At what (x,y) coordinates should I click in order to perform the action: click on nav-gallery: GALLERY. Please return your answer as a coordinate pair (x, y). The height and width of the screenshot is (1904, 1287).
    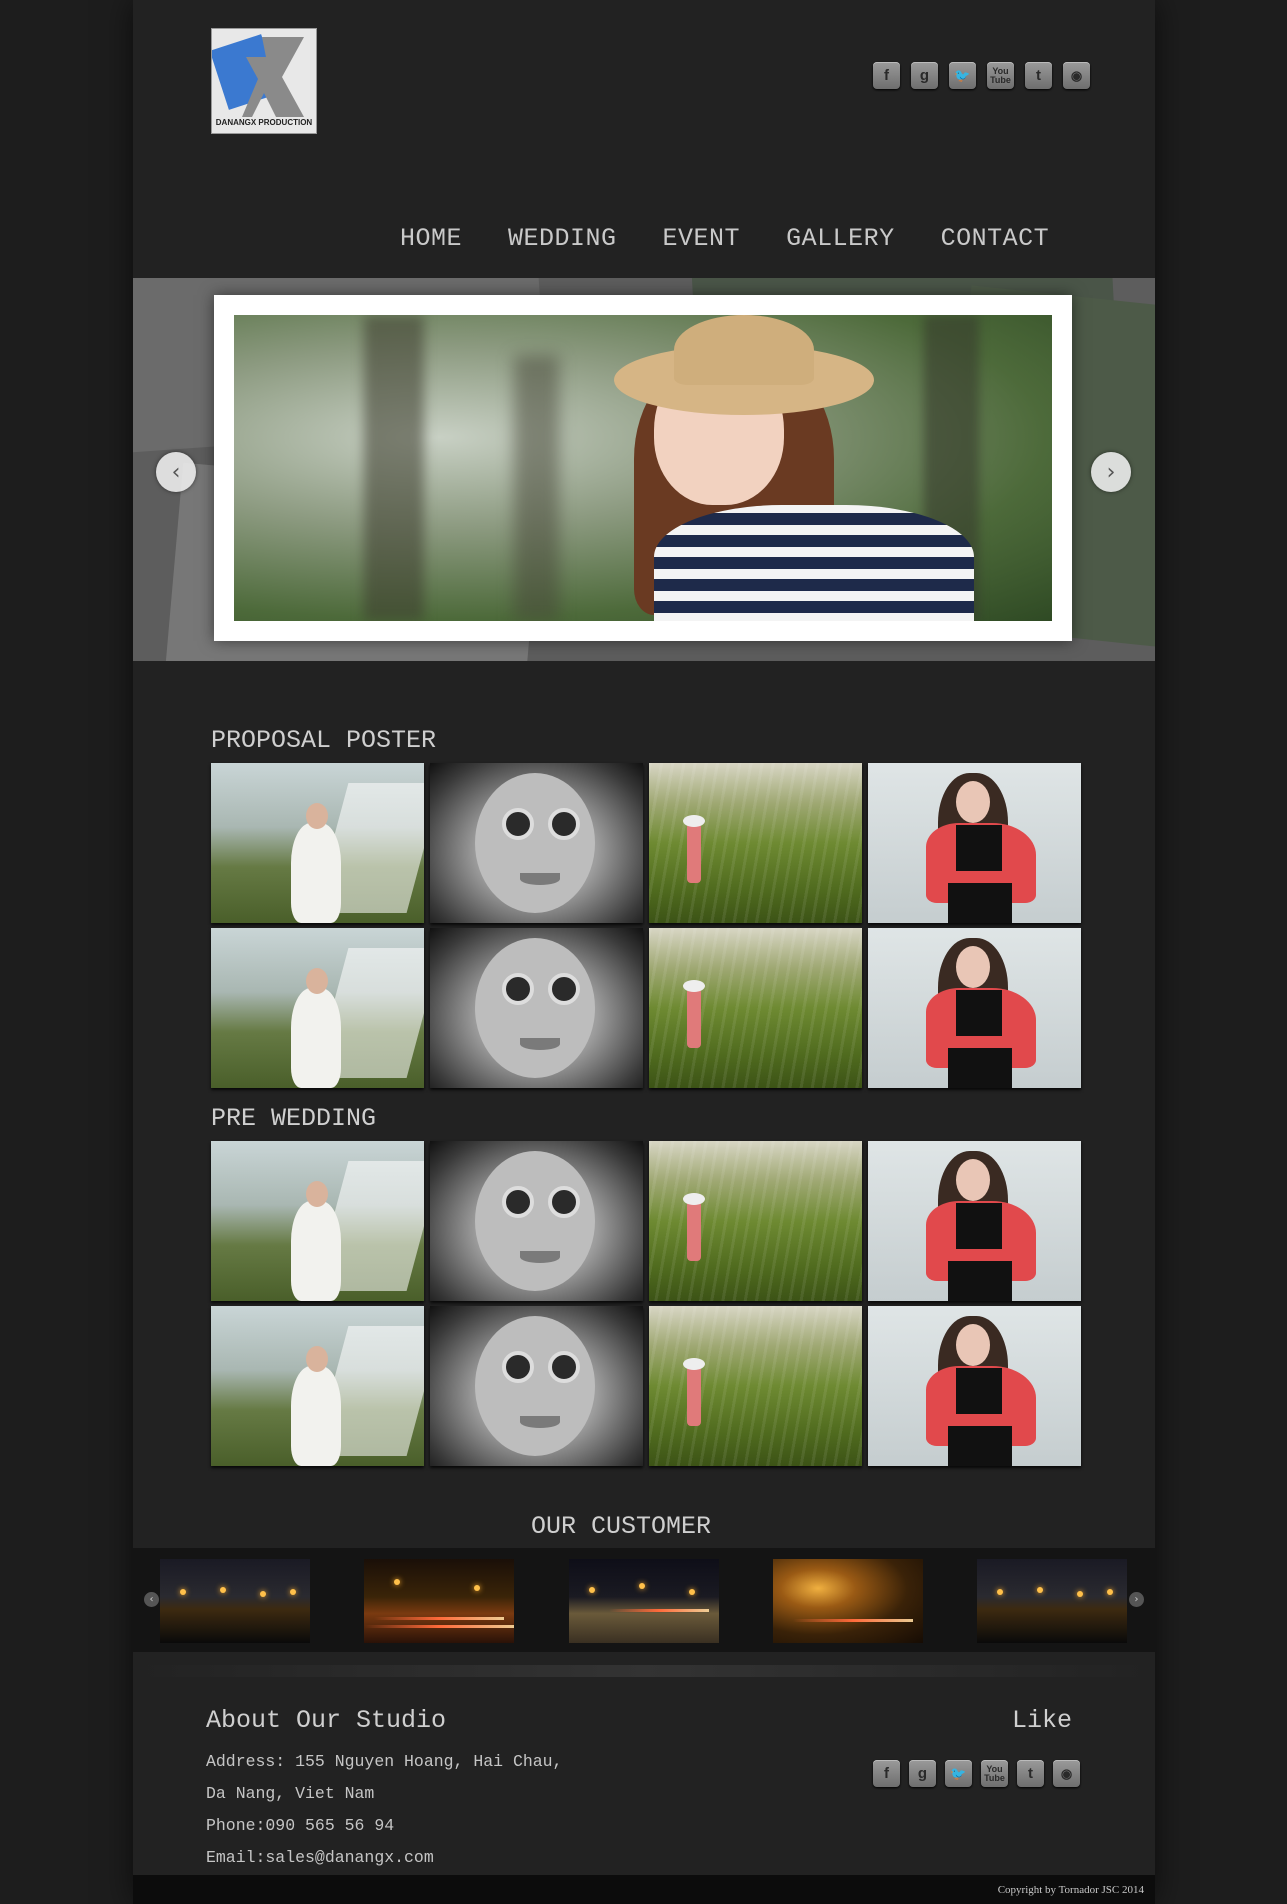
    Looking at the image, I should click on (840, 238).